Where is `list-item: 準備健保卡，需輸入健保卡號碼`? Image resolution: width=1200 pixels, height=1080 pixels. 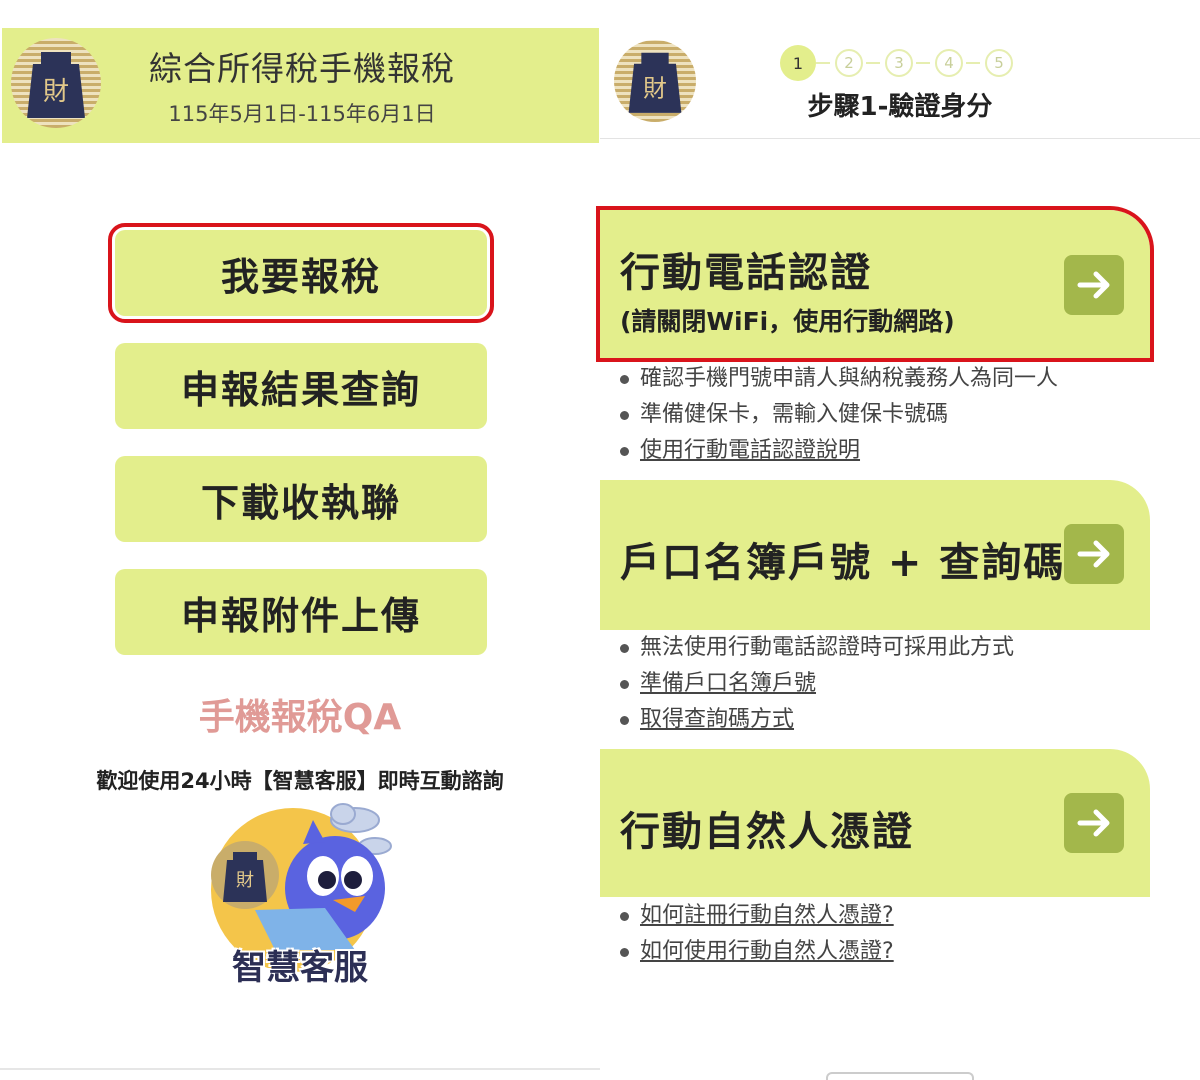
list-item: 準備健保卡，需輸入健保卡號碼 is located at coordinates (839, 415).